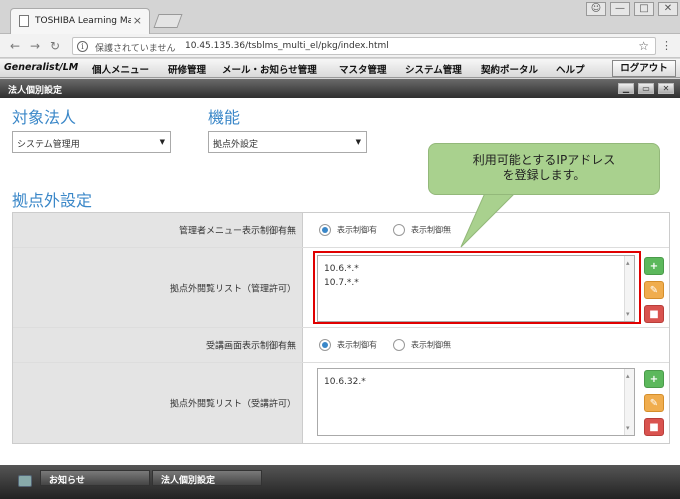  I want to click on callout-line: 利用可能とするIPアドレス, so click(544, 160).